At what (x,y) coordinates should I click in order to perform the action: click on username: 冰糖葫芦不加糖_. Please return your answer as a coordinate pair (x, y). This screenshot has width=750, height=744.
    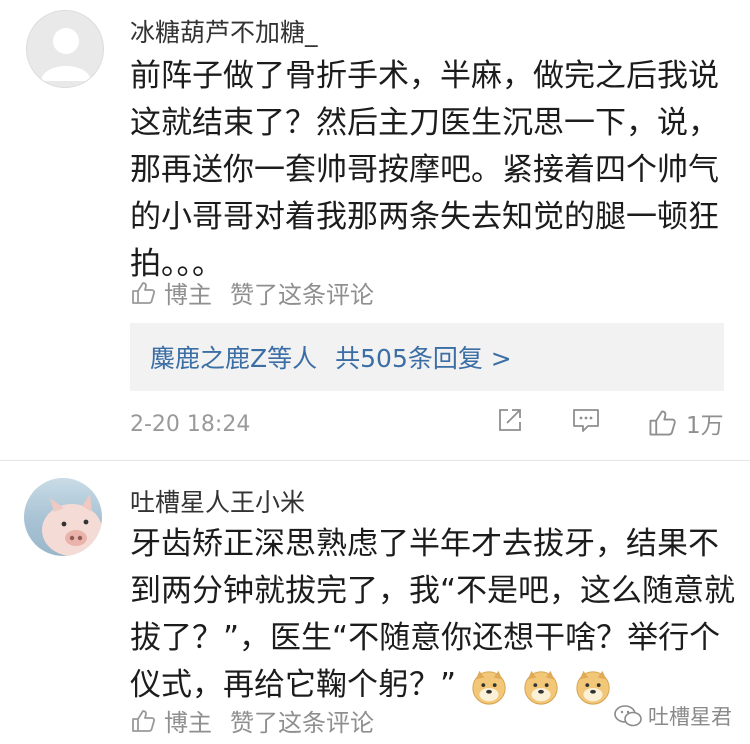
    Looking at the image, I should click on (224, 31).